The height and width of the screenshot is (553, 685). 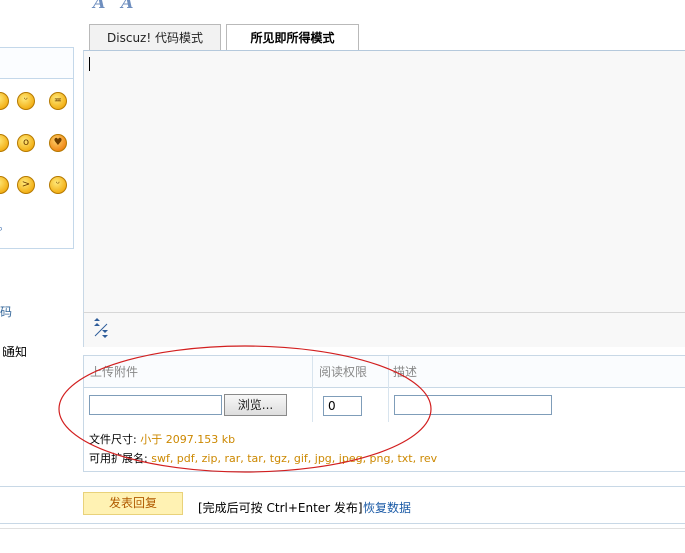 What do you see at coordinates (58, 143) in the screenshot?
I see `wink-heart-icon: ♥` at bounding box center [58, 143].